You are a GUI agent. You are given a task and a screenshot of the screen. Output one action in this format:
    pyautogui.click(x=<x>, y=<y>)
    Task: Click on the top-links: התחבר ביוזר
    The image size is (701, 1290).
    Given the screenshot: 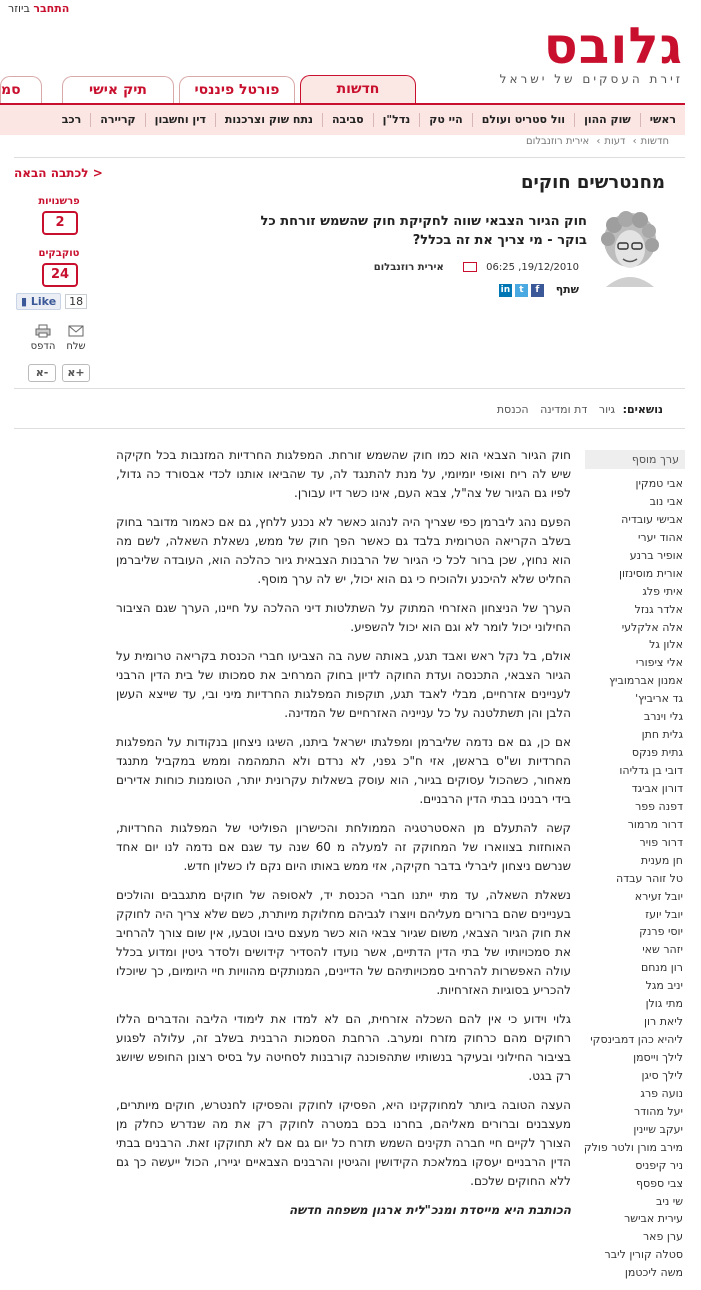 What is the action you would take?
    pyautogui.click(x=34, y=8)
    